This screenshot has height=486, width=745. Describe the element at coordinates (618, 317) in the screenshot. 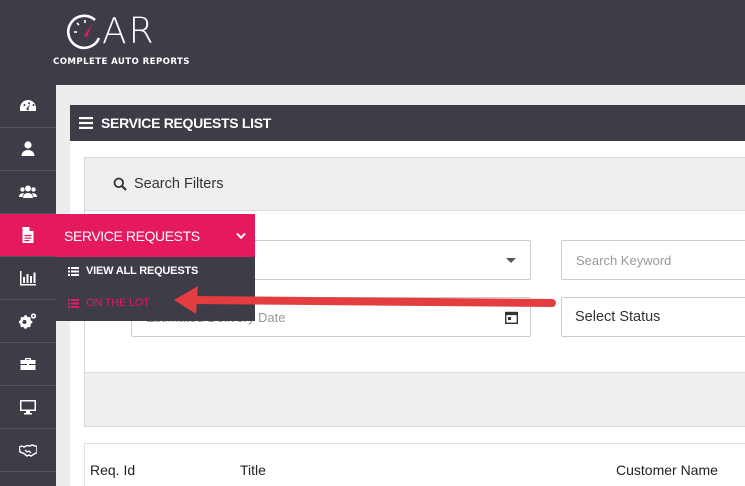

I see `status-value: Select Status` at that location.